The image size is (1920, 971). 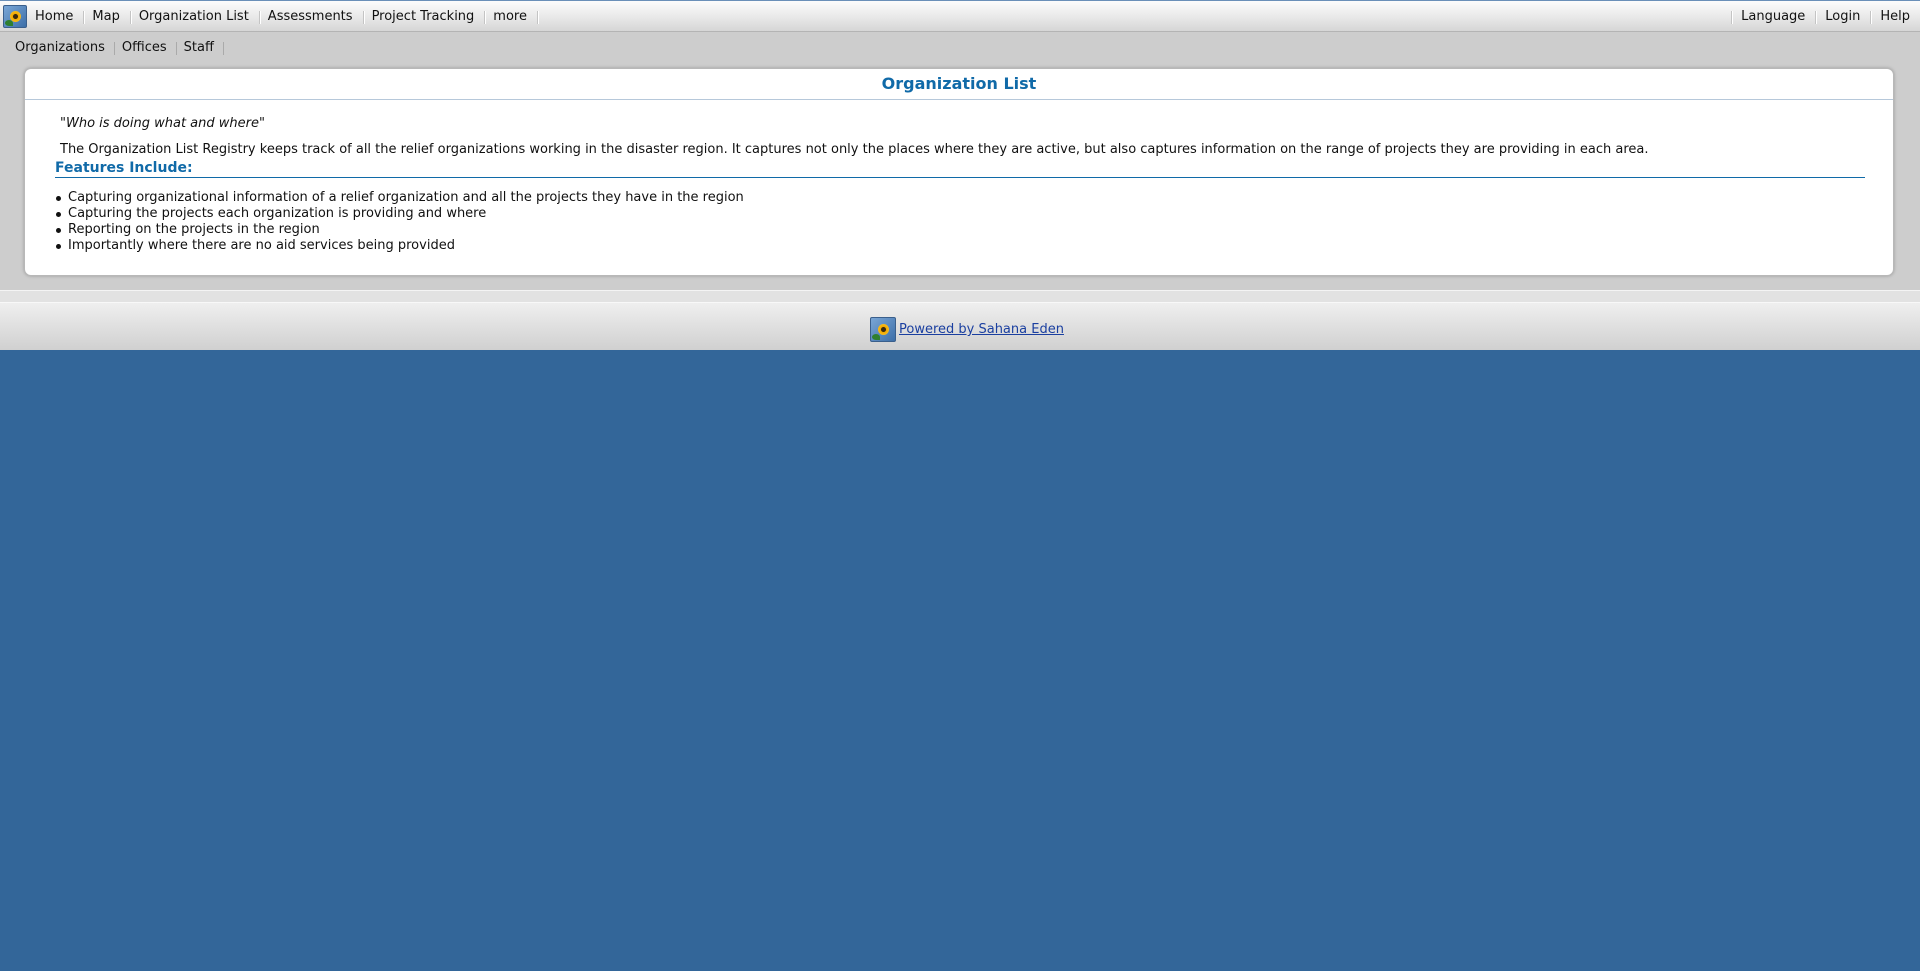 I want to click on sub-navigation: Organizations Offices Staff, so click(x=116, y=48).